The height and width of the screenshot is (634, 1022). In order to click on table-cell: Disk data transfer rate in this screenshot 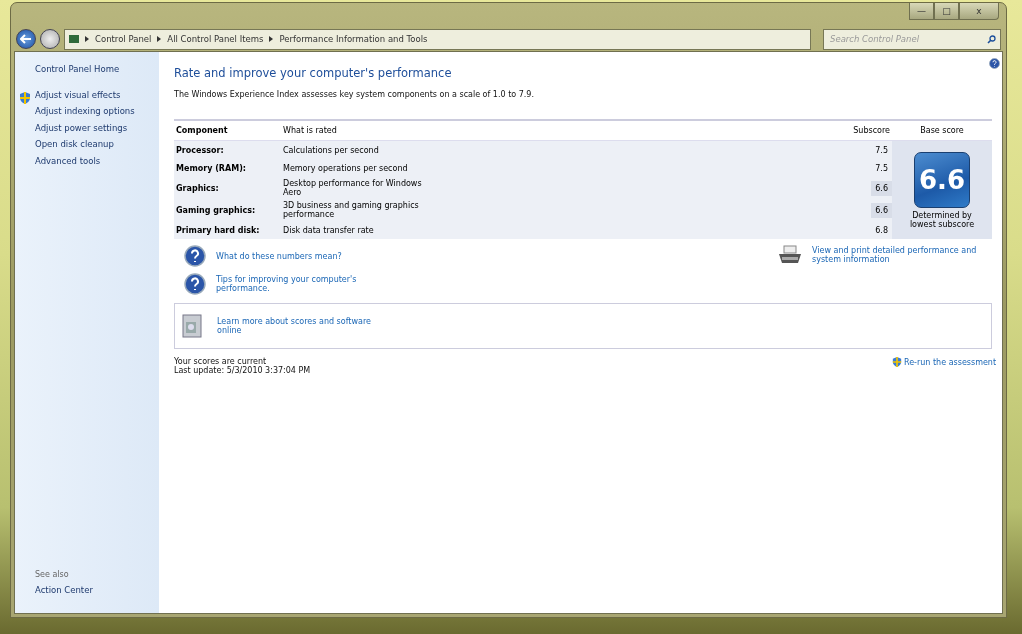, I will do `click(556, 230)`.